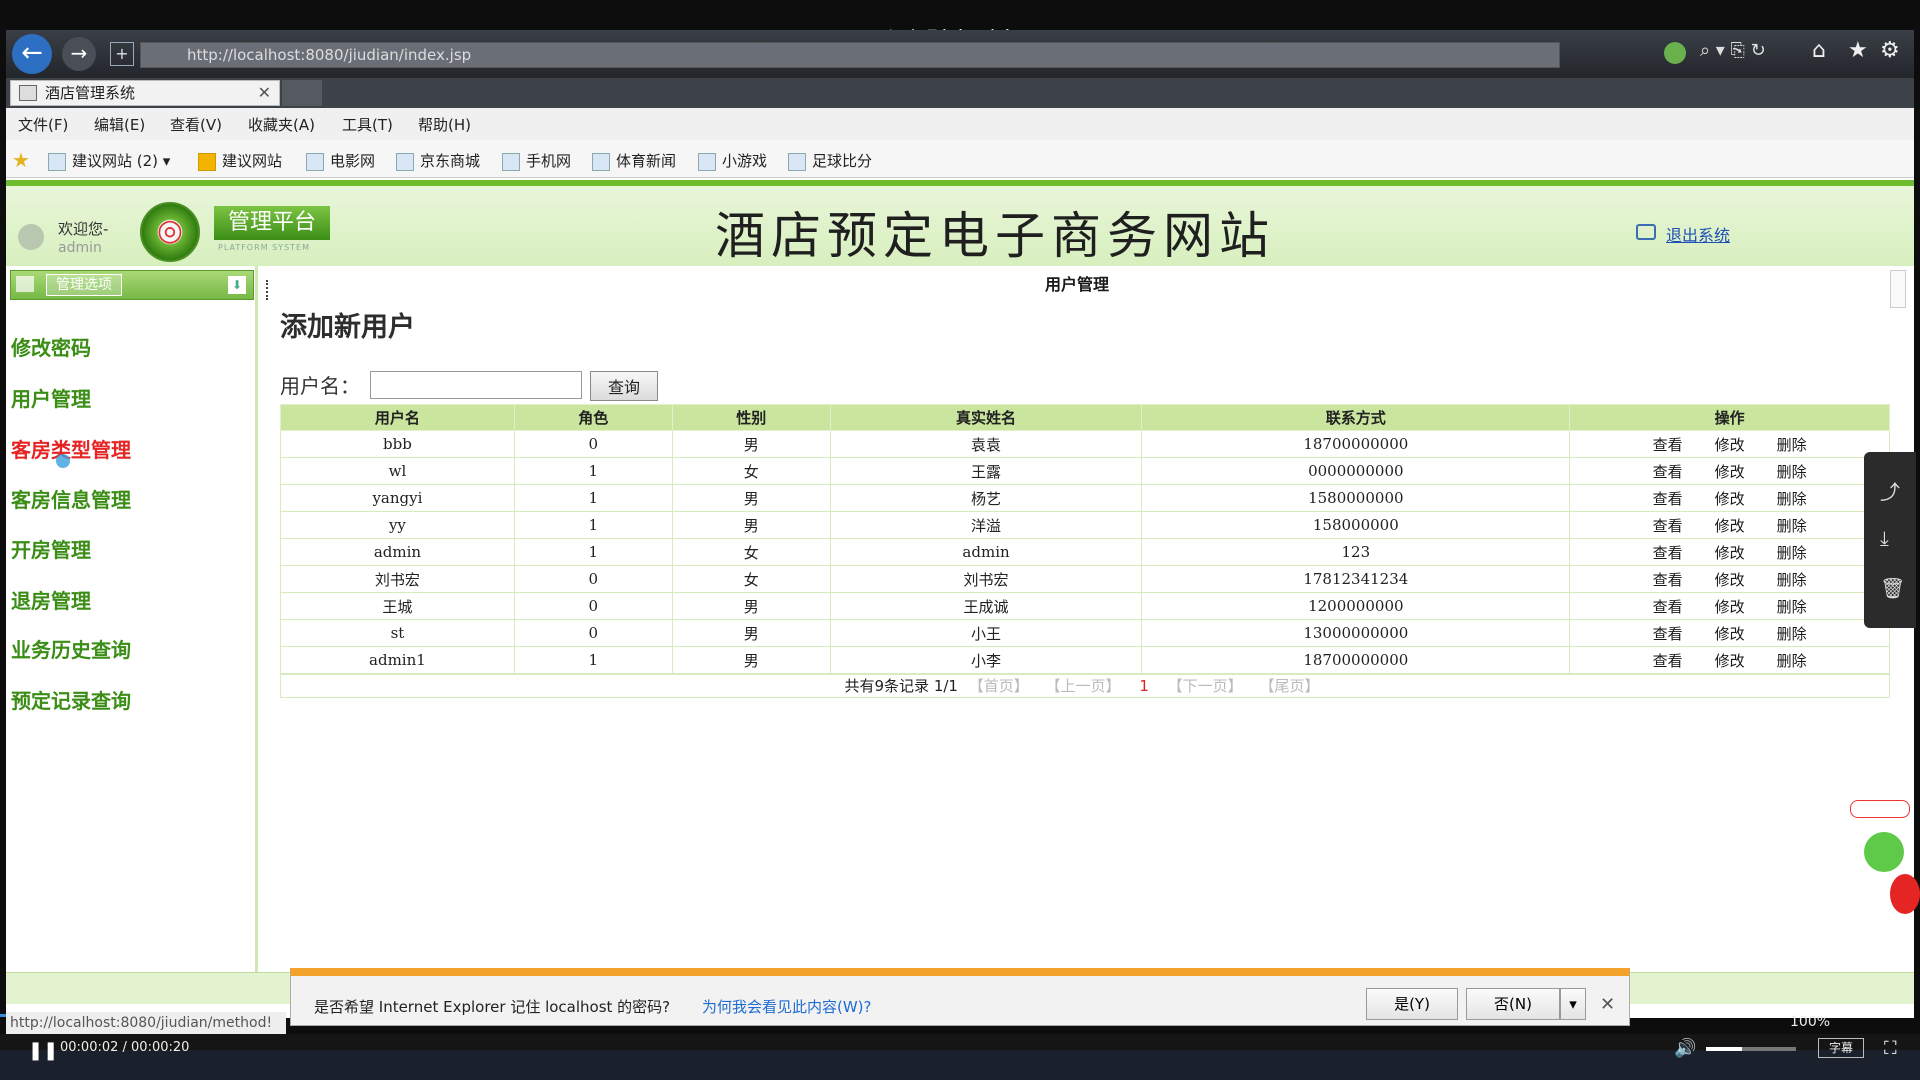 The height and width of the screenshot is (1080, 1920). Describe the element at coordinates (1733, 50) in the screenshot. I see `search-icon: ⌕ ▾ ⎘ ↻` at that location.